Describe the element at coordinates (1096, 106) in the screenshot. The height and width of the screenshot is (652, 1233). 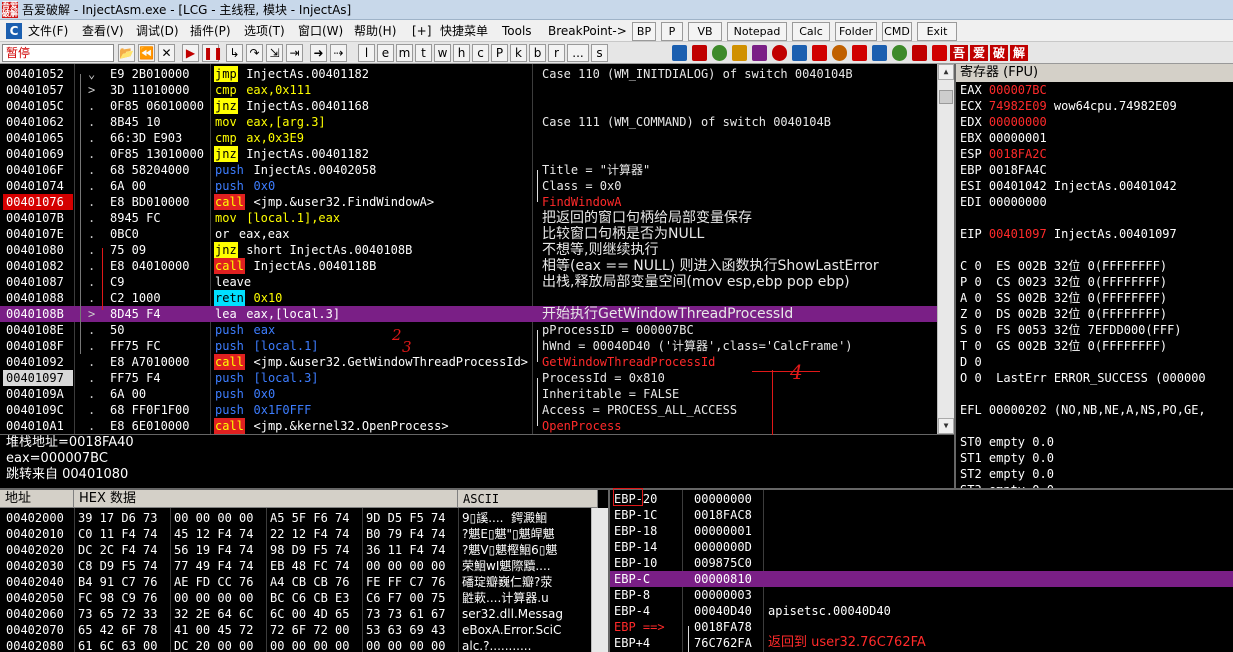
I see `register-row: ECX 74982E09 wow64cpu.74982E09` at that location.